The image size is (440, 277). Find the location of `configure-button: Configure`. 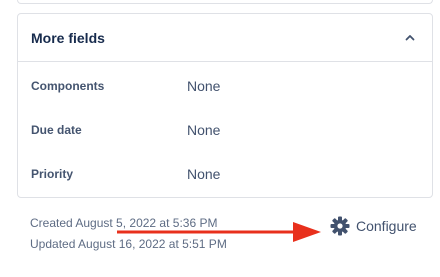

configure-button: Configure is located at coordinates (373, 226).